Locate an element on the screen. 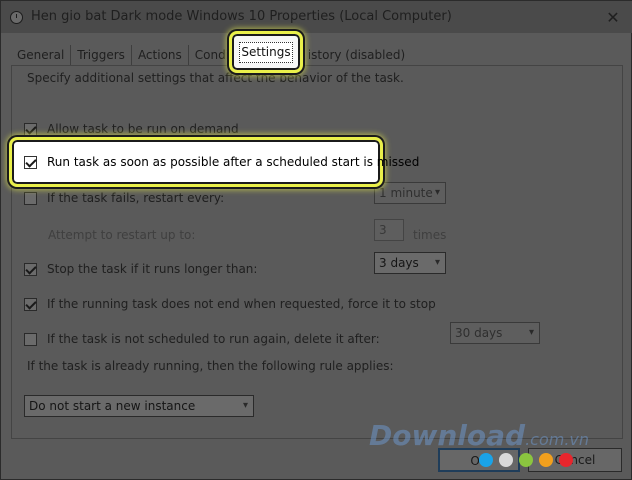 This screenshot has height=480, width=632. tab-settings: Settings is located at coordinates (266, 52).